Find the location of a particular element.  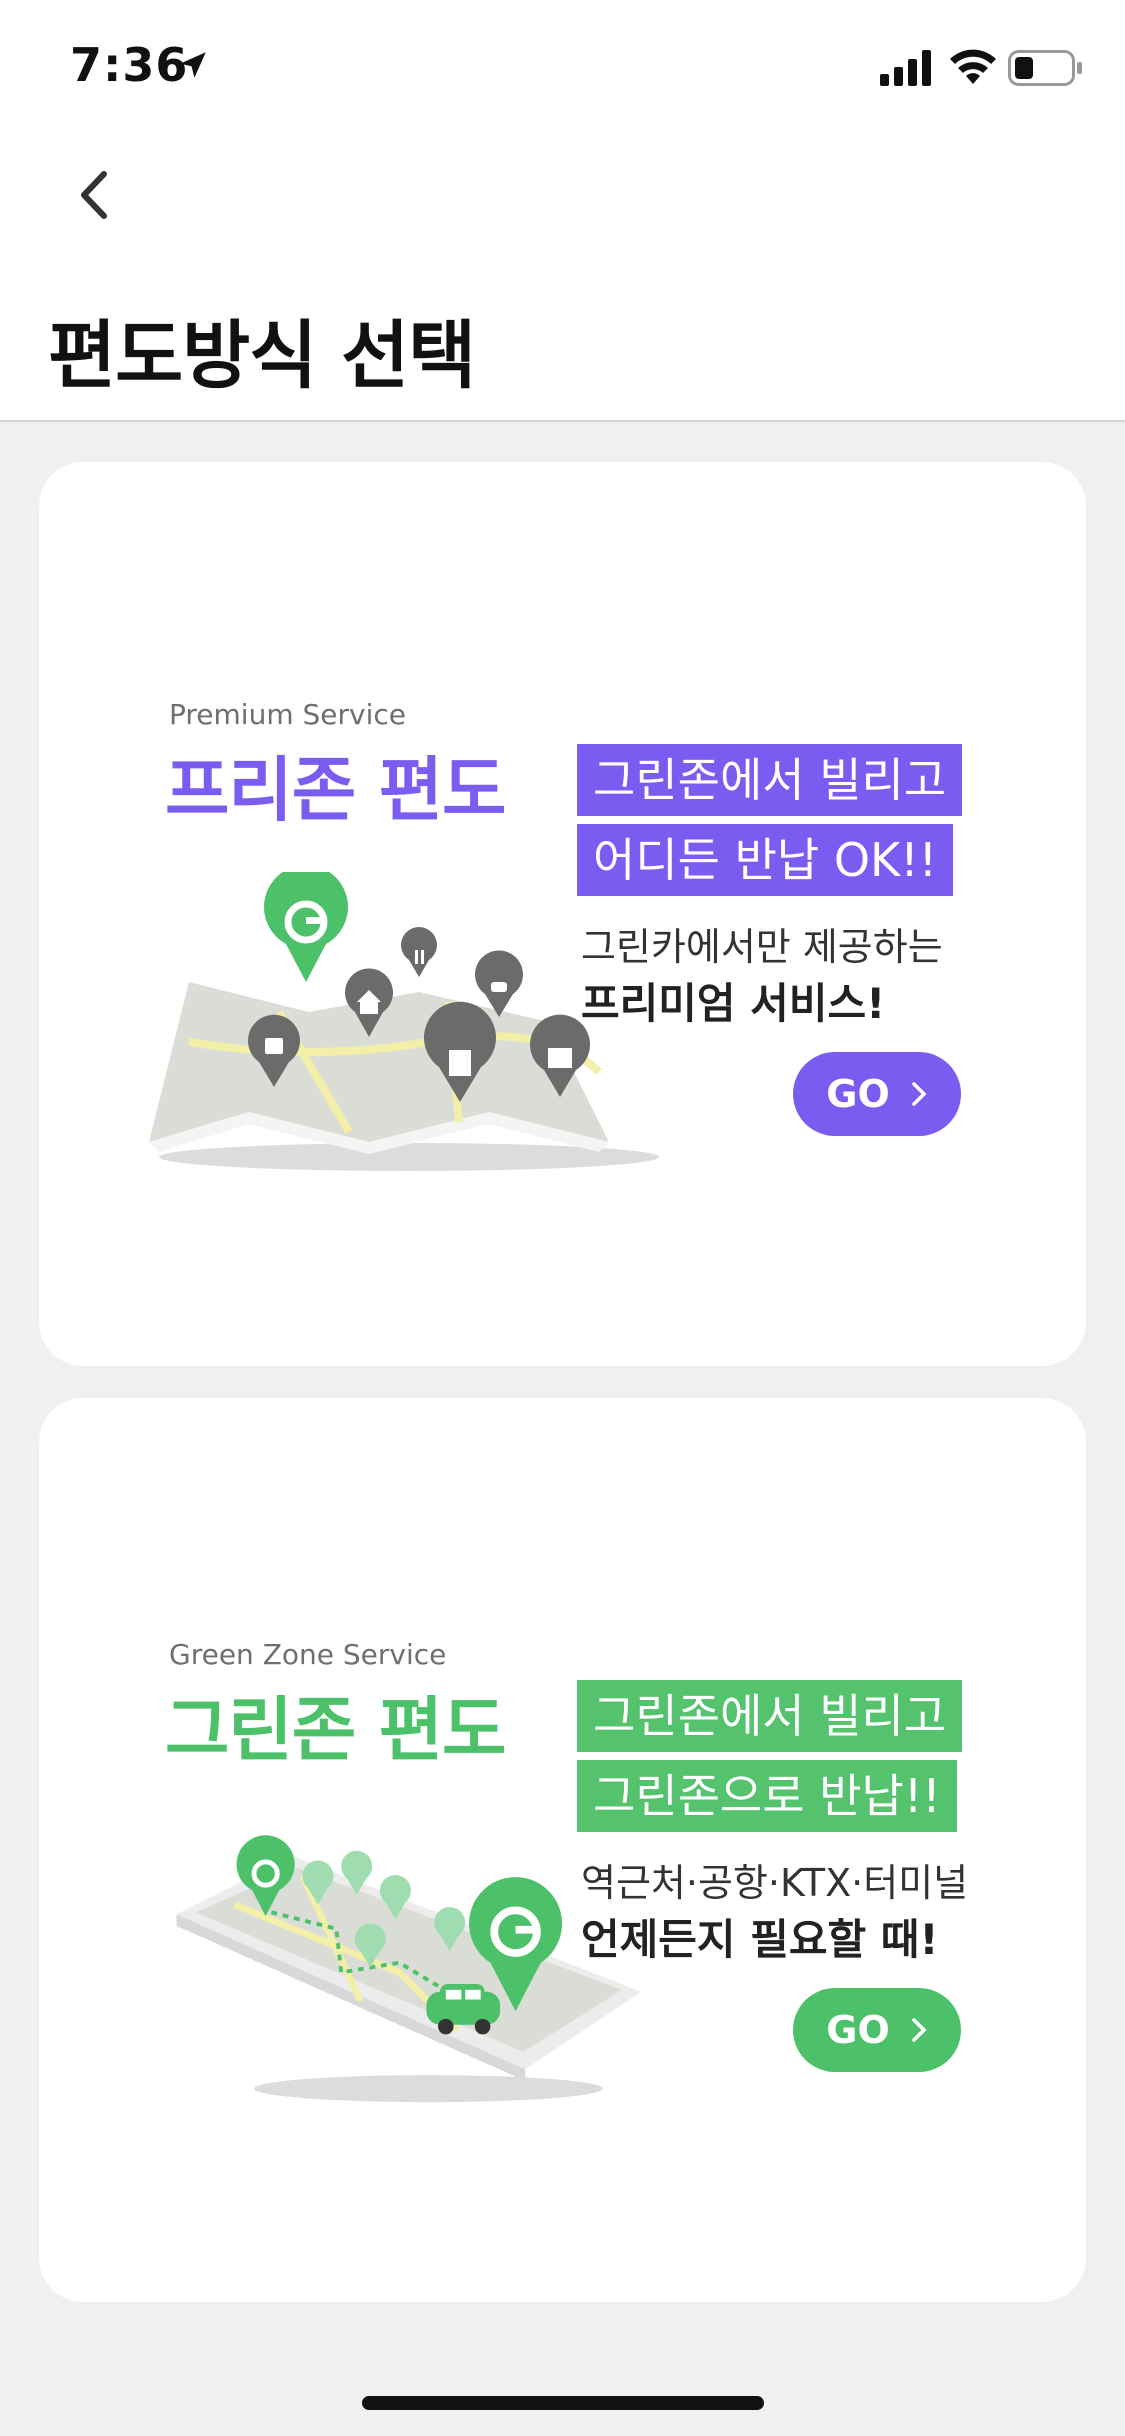

service-subtitle: Green Zone Service is located at coordinates (308, 1654).